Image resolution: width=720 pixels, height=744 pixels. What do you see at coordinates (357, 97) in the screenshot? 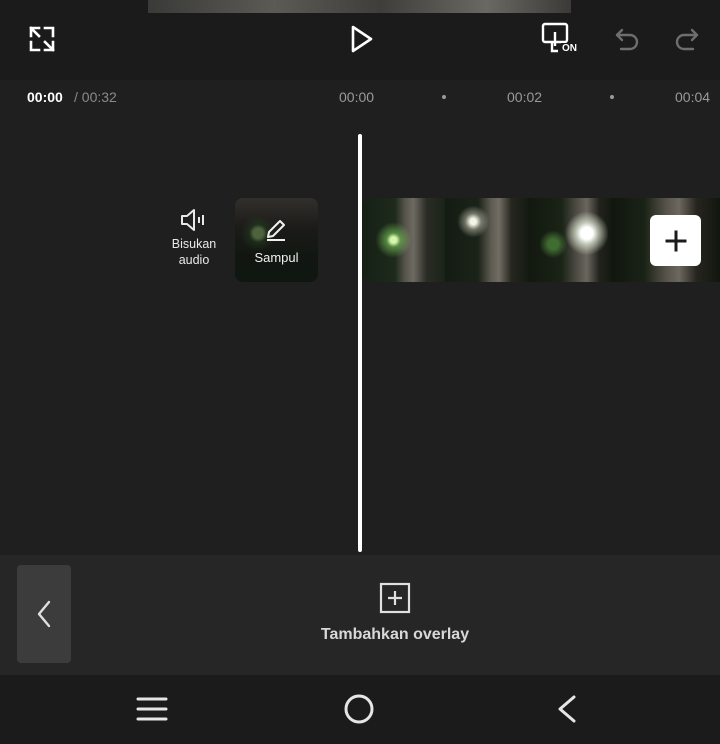
I see `ruler-tick-label: 00:00` at bounding box center [357, 97].